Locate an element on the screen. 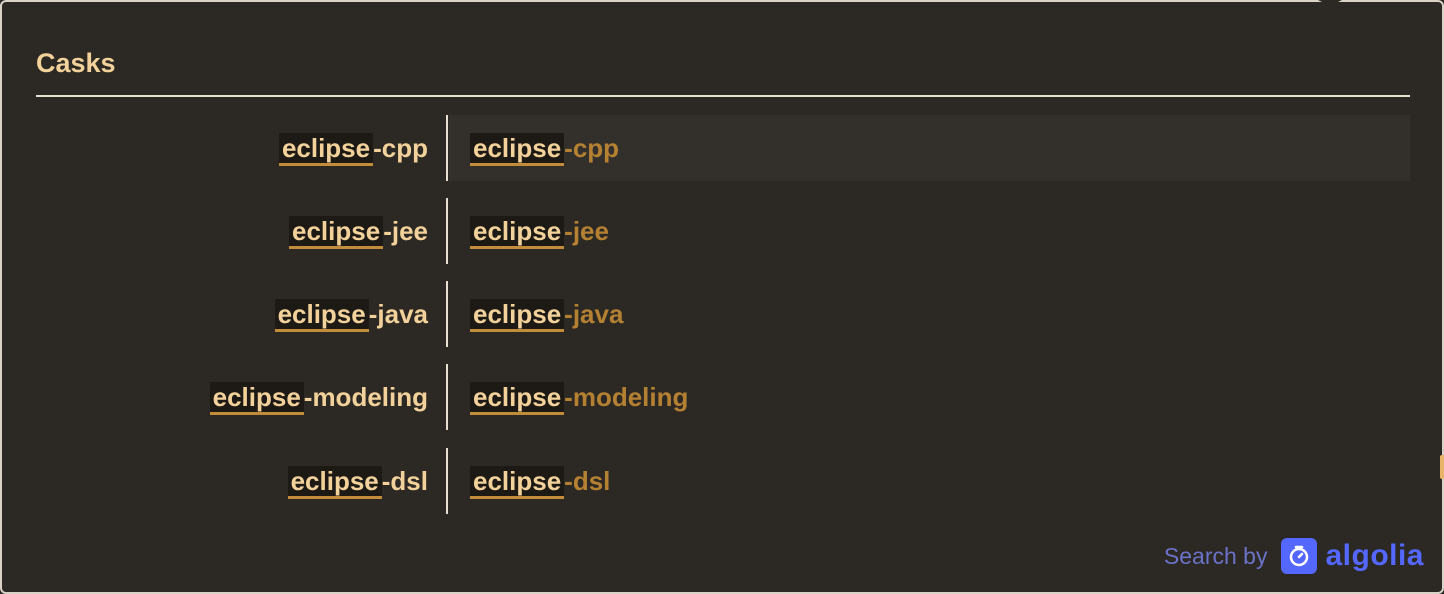 Image resolution: width=1444 pixels, height=594 pixels. algolia-wordmark: algolia is located at coordinates (1374, 555).